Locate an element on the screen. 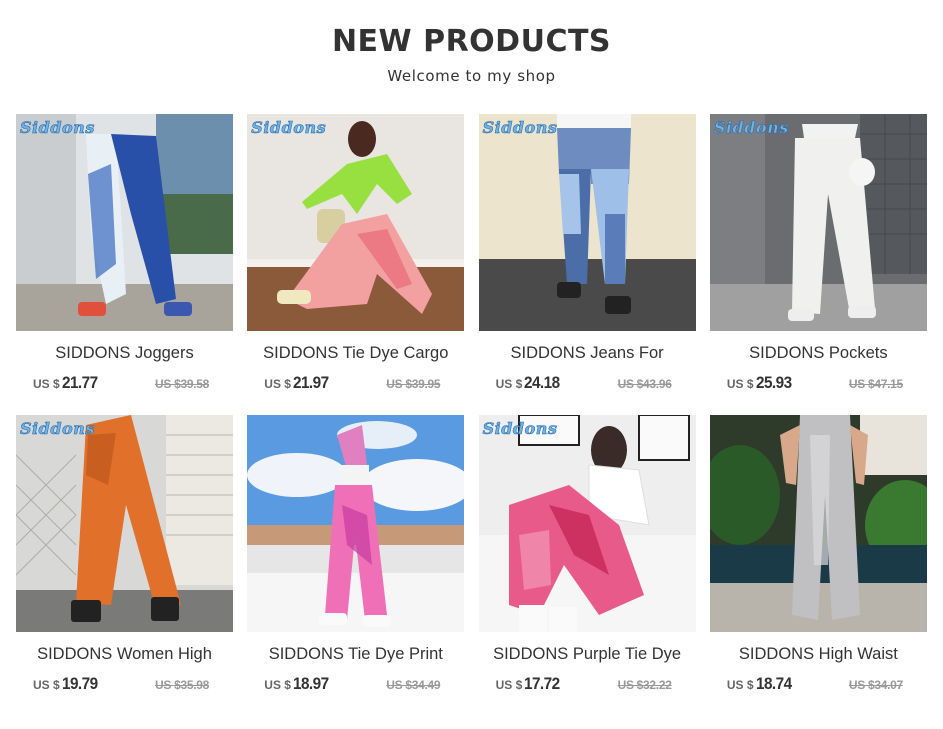  product-name: SIDDONS Purple Tie Dye is located at coordinates (587, 654).